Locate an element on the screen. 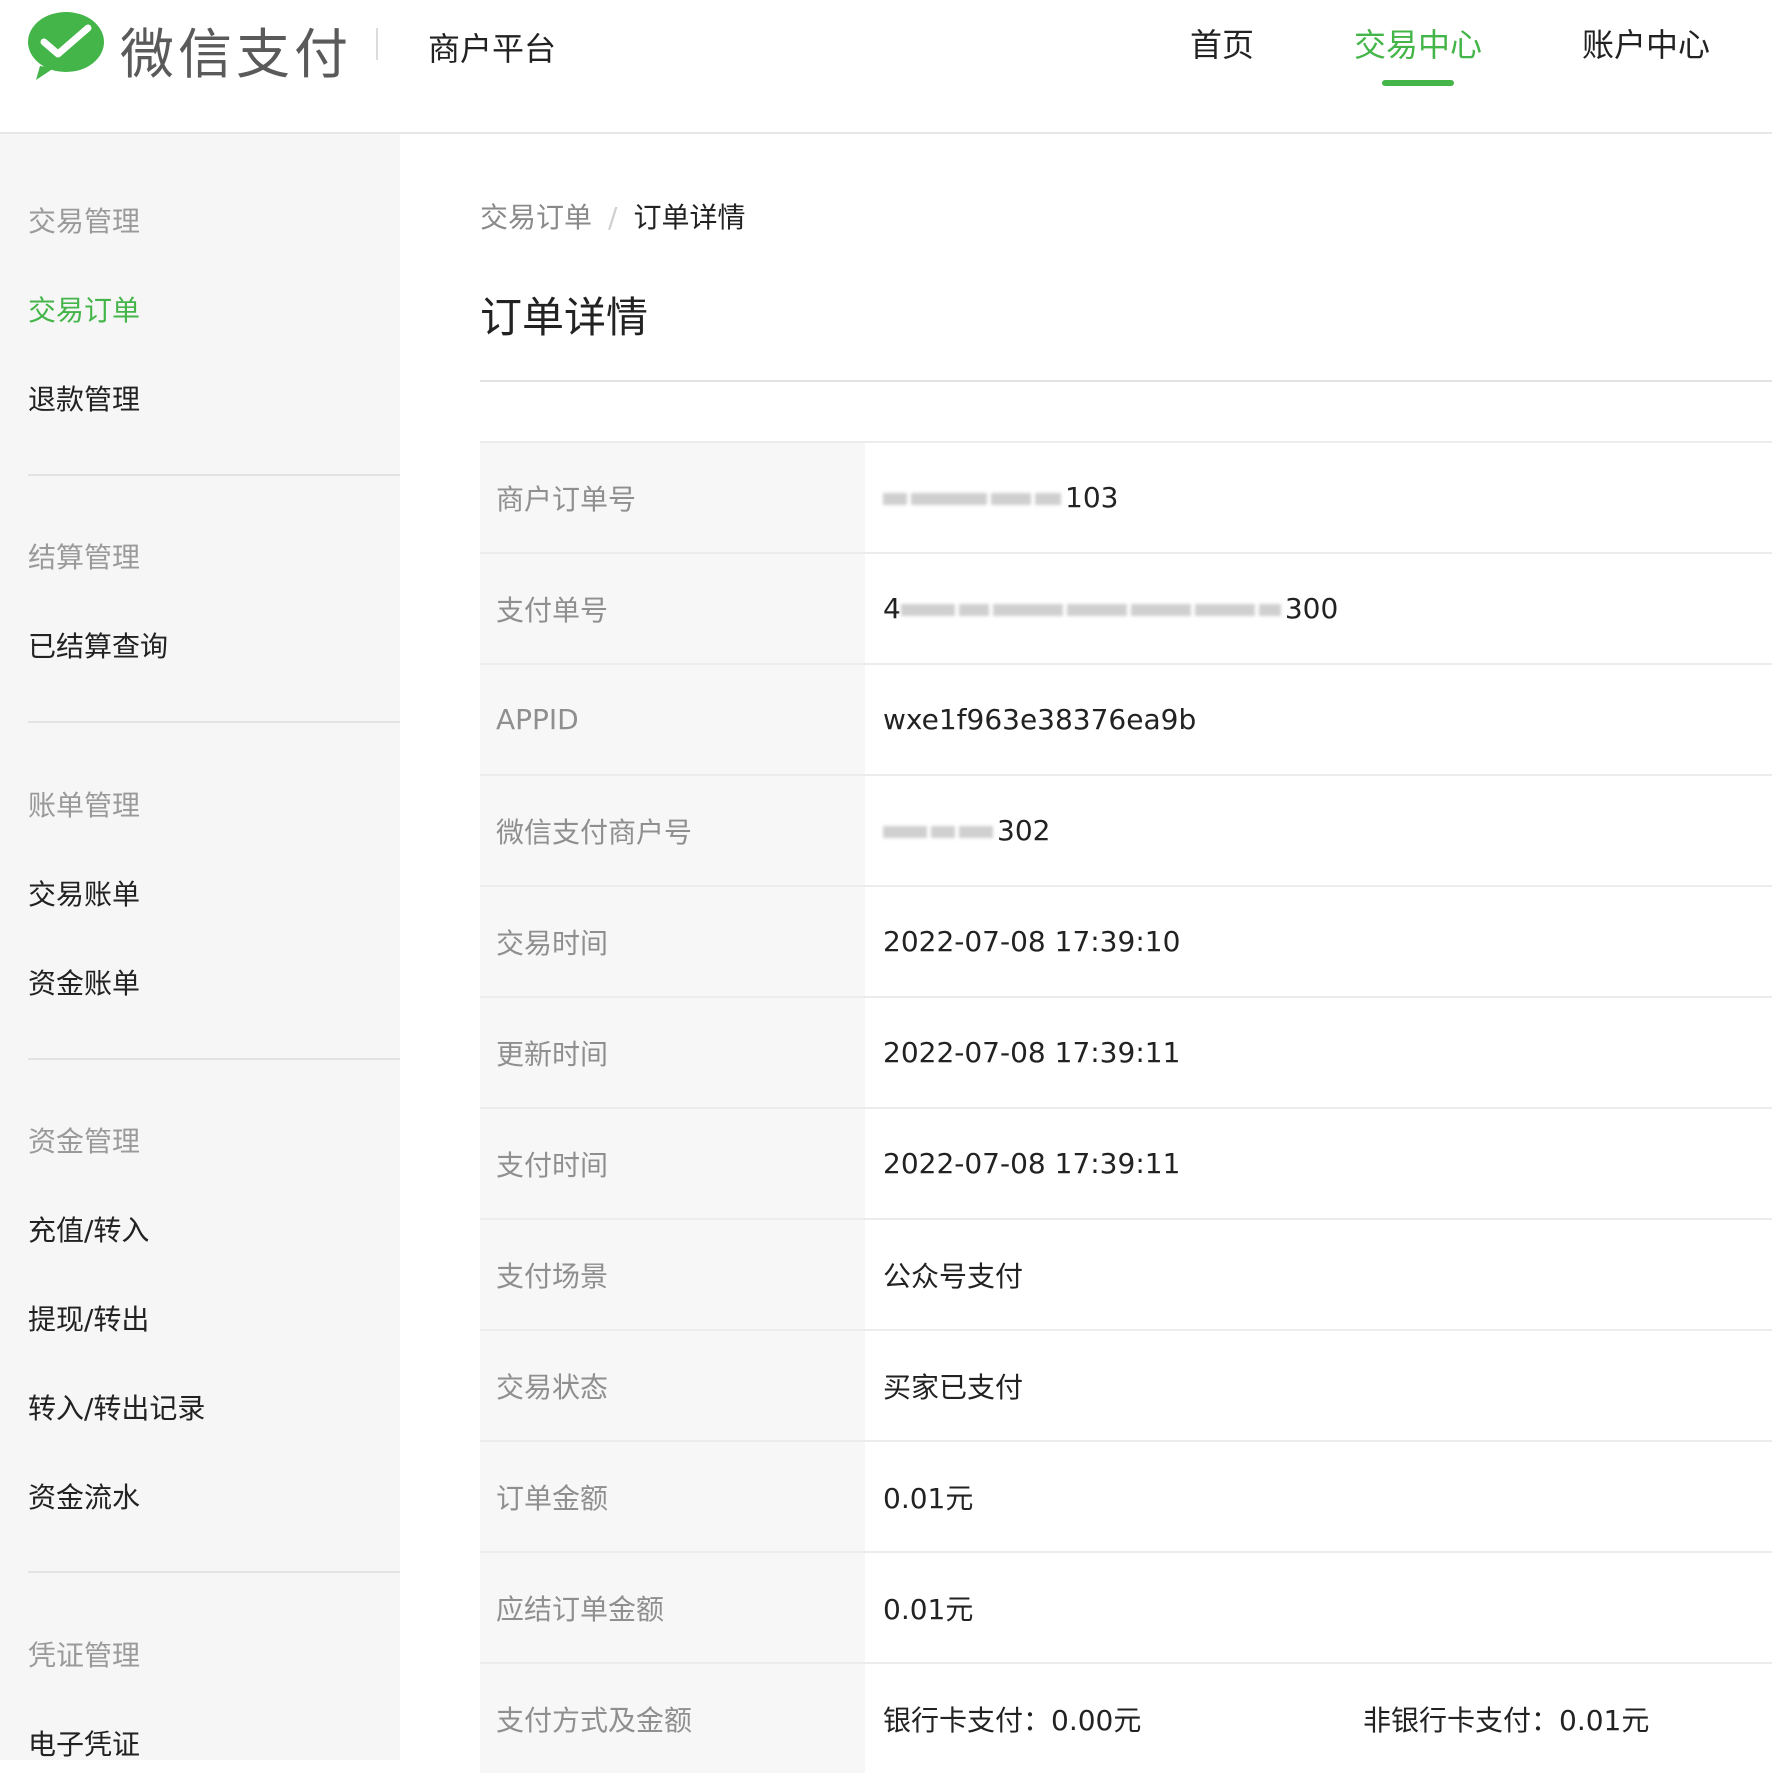 This screenshot has width=1772, height=1773. page-title: 订单详情 is located at coordinates (564, 317).